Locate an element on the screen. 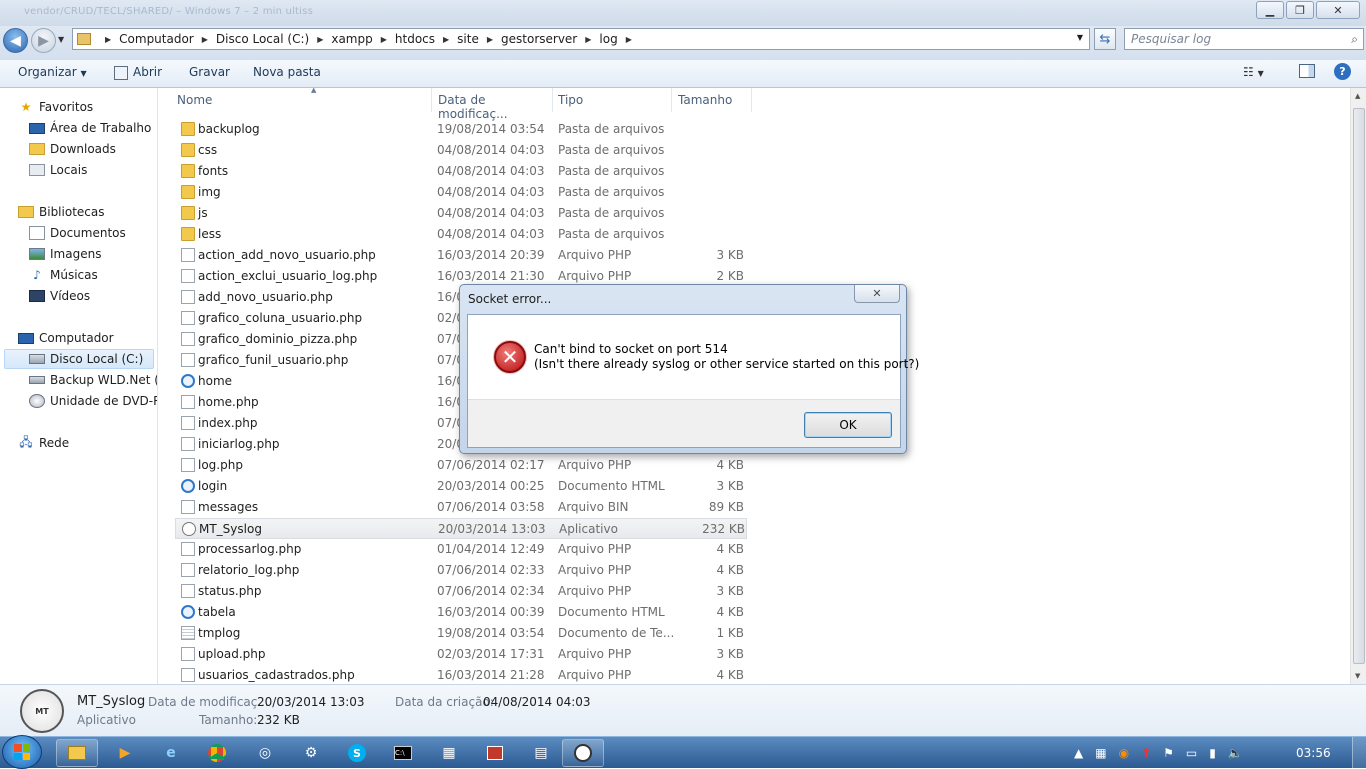 The image size is (1366, 769). taskbar-skype: S is located at coordinates (357, 753).